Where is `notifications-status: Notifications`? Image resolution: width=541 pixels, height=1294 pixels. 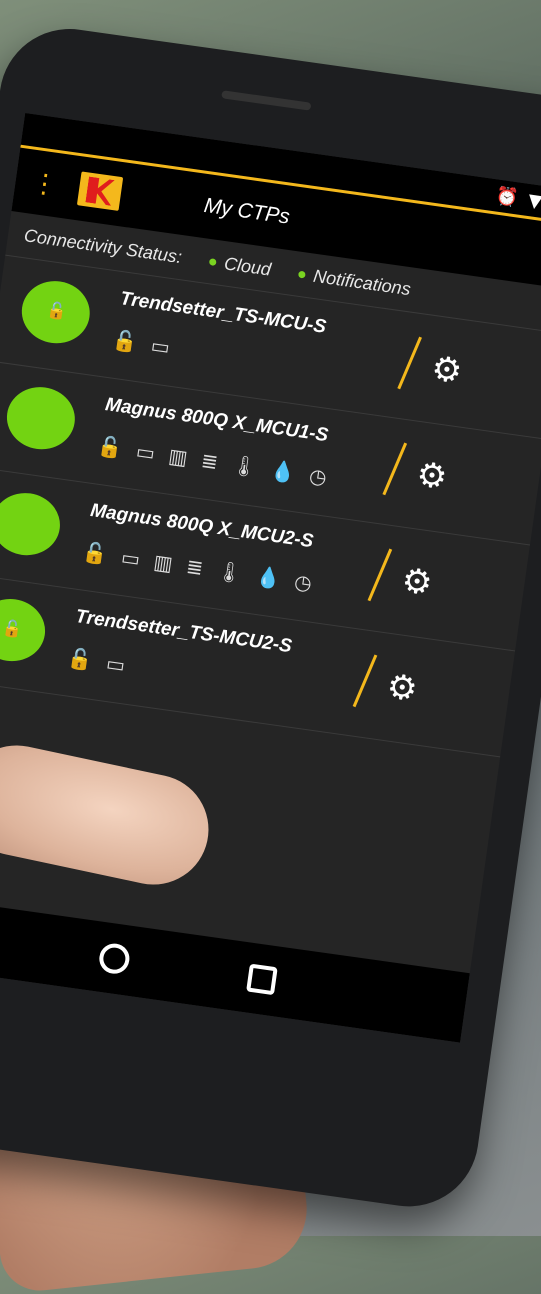
notifications-status: Notifications is located at coordinates (354, 281).